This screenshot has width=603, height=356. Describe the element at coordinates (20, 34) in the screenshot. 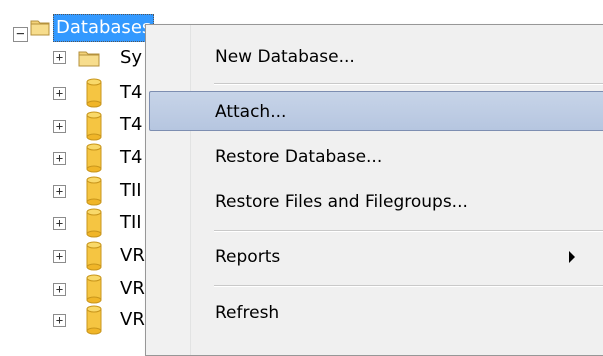

I see `collapse-toggle: −` at that location.